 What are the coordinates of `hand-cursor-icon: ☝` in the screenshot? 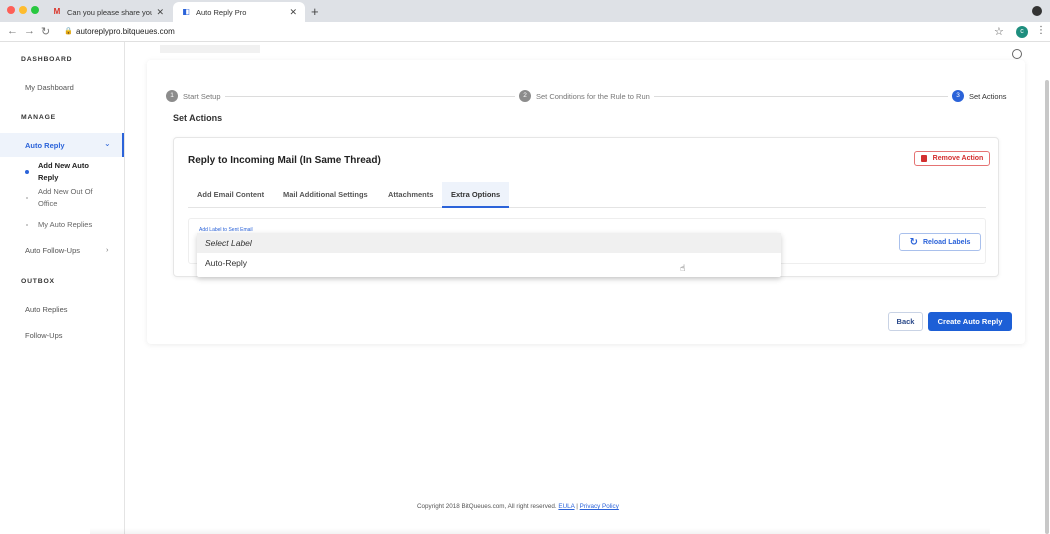 It's located at (683, 268).